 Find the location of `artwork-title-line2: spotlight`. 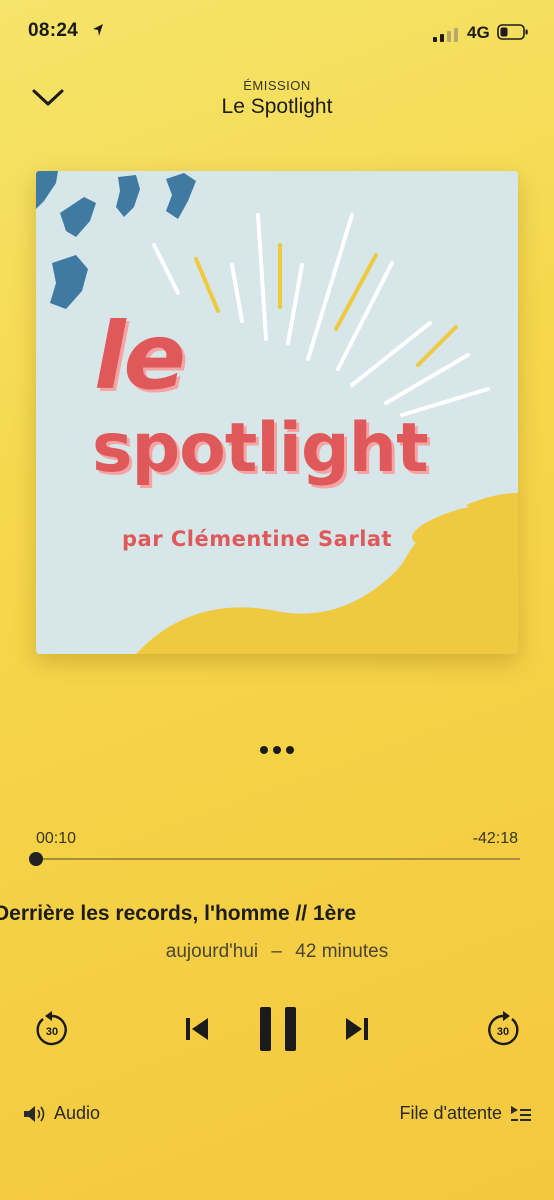

artwork-title-line2: spotlight is located at coordinates (260, 448).